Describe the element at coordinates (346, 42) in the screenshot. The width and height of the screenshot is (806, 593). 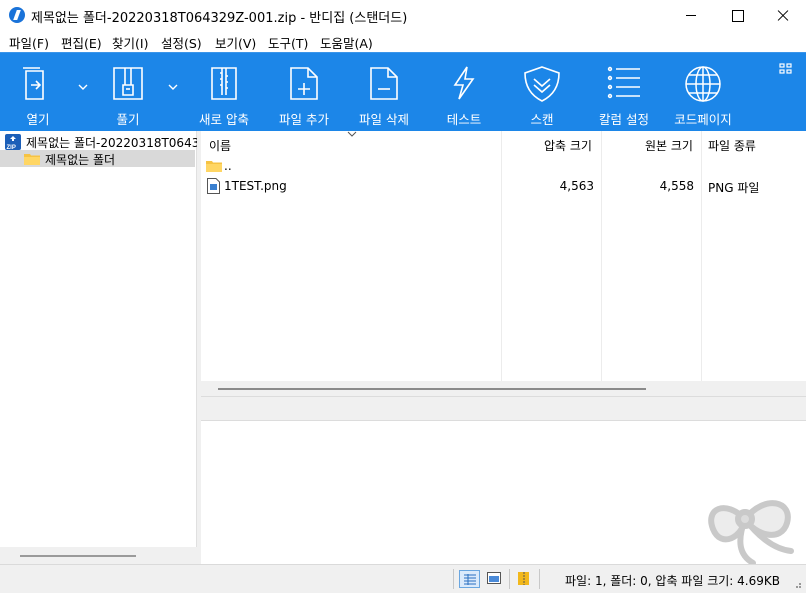
I see `menu-help: 도움말(A)` at that location.